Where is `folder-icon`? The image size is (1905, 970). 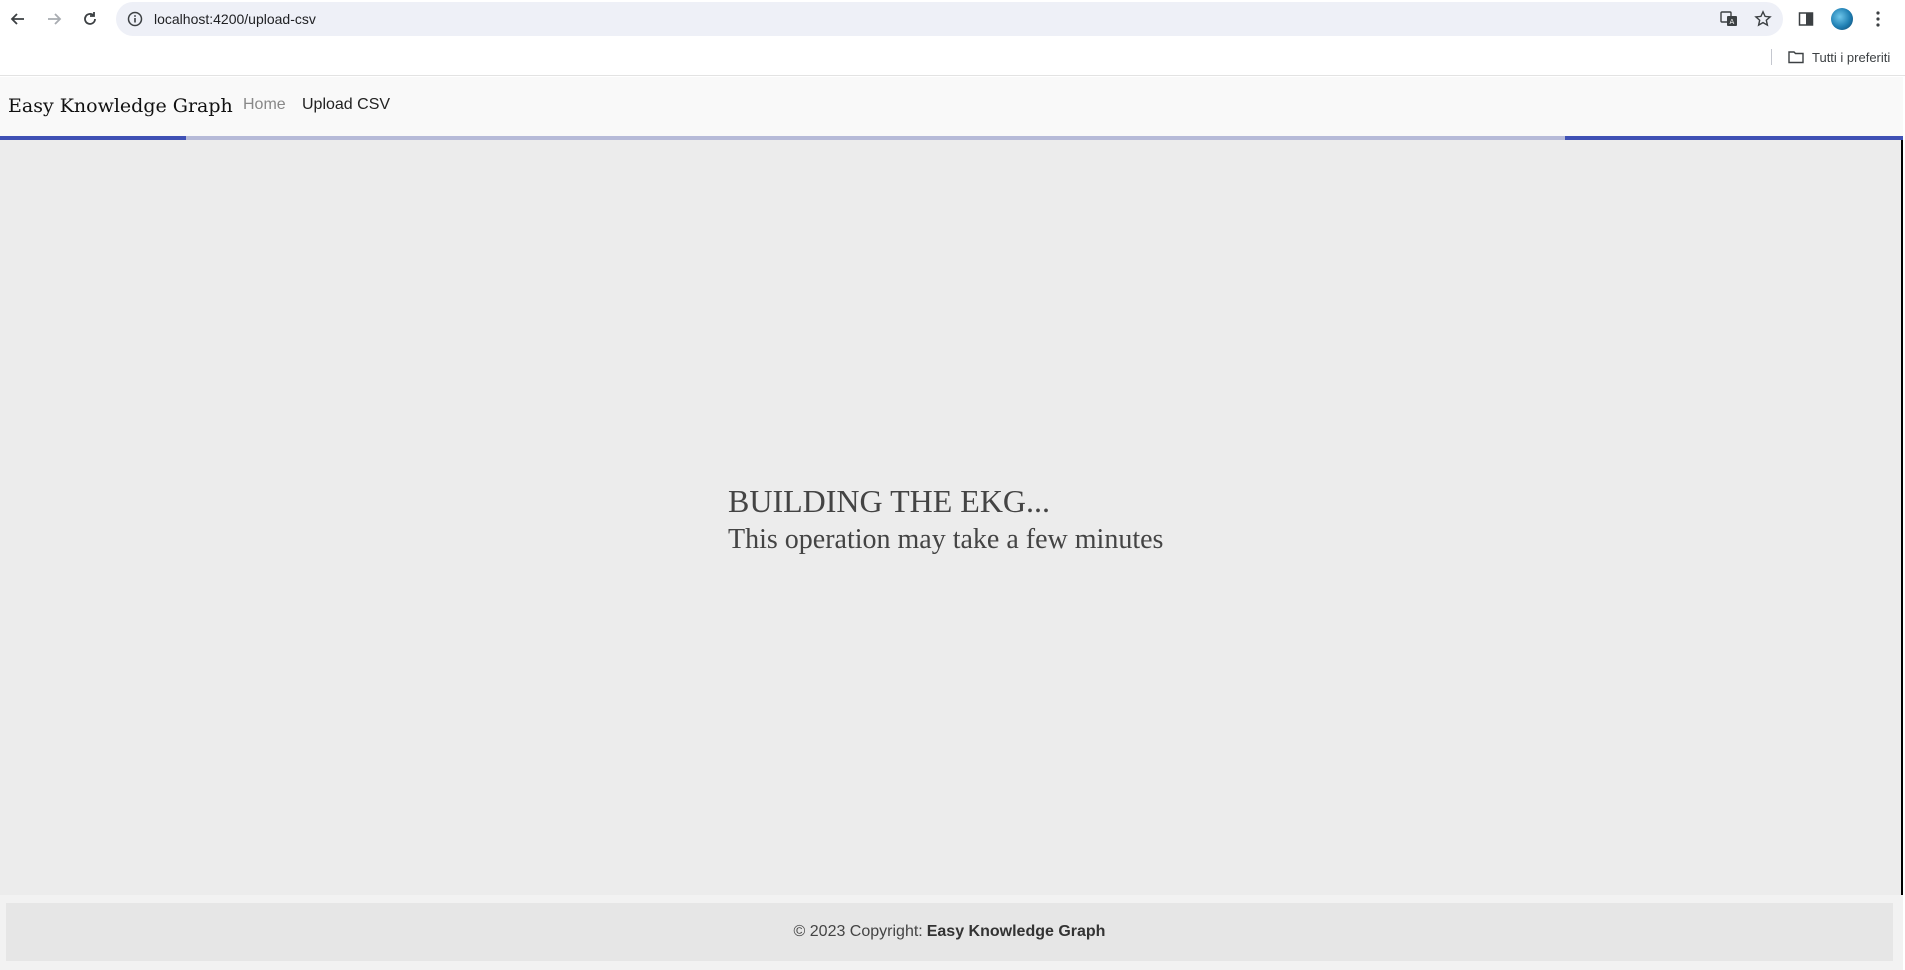
folder-icon is located at coordinates (1796, 57).